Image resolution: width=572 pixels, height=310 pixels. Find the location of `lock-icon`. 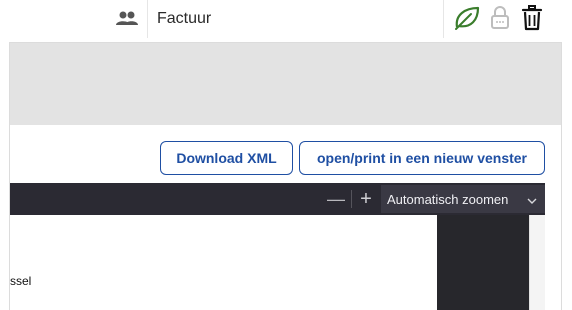

lock-icon is located at coordinates (500, 18).